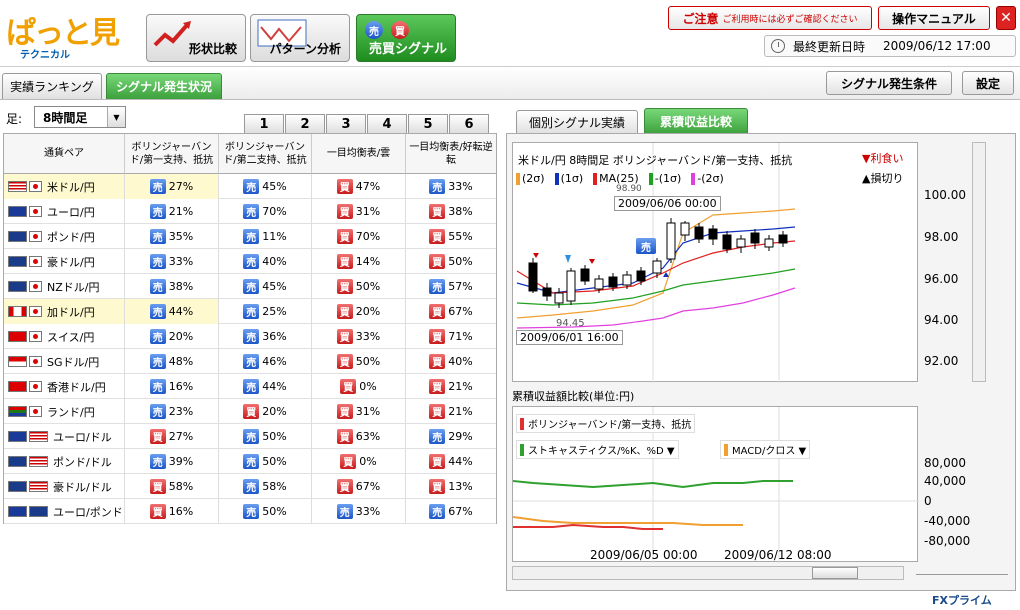 The image size is (1020, 610). I want to click on vertical-zoom-slider, so click(979, 262).